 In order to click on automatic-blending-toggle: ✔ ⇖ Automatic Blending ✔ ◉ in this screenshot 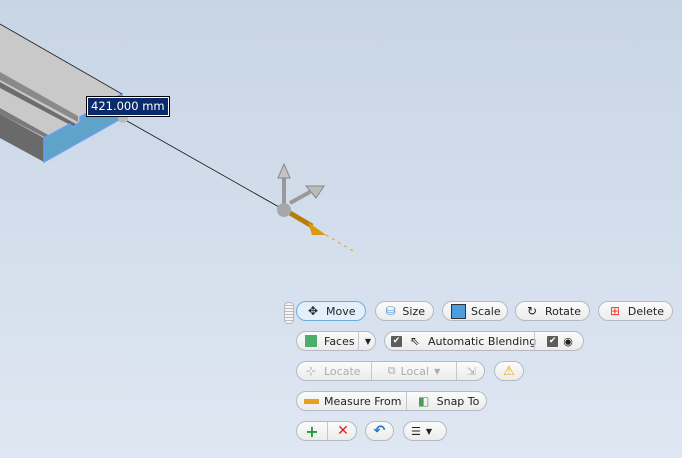, I will do `click(484, 341)`.